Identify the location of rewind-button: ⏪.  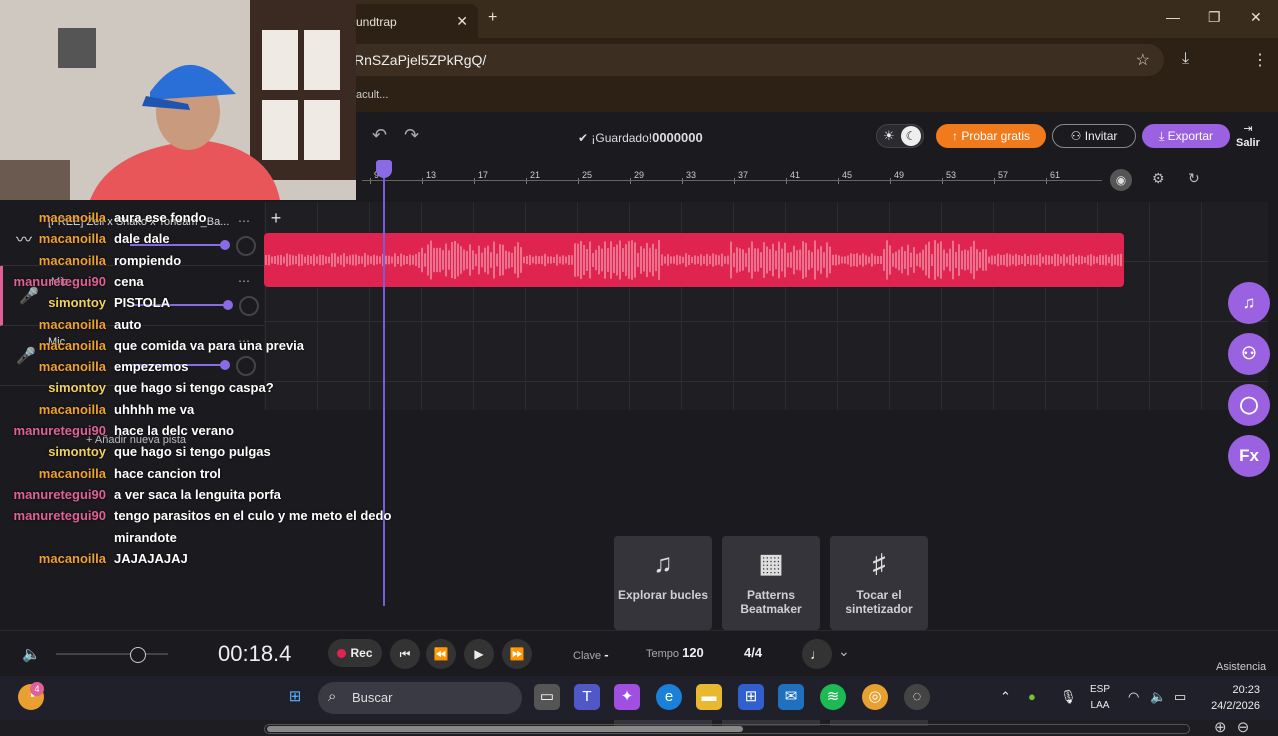
(441, 654).